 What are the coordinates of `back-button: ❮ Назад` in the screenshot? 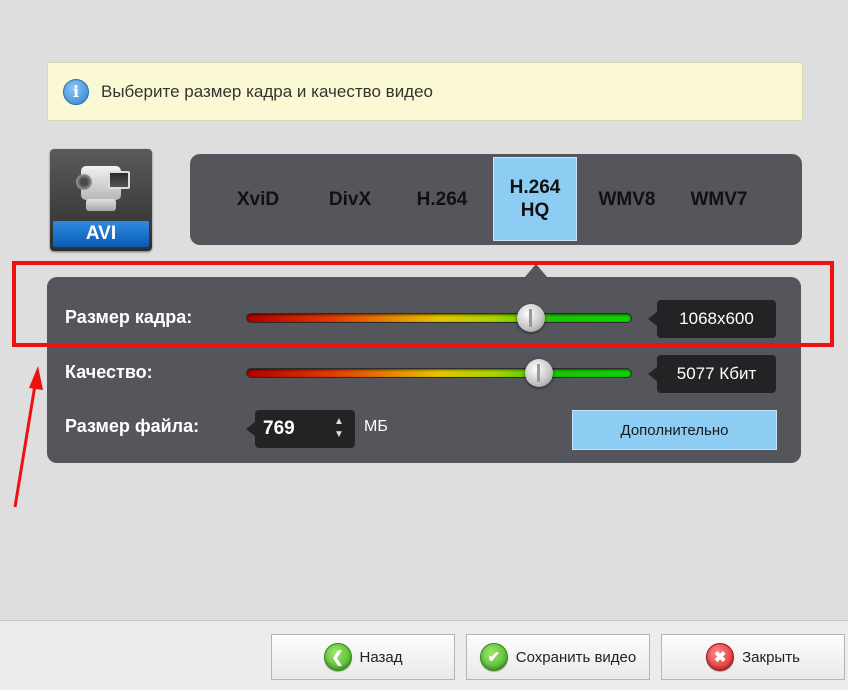 It's located at (363, 657).